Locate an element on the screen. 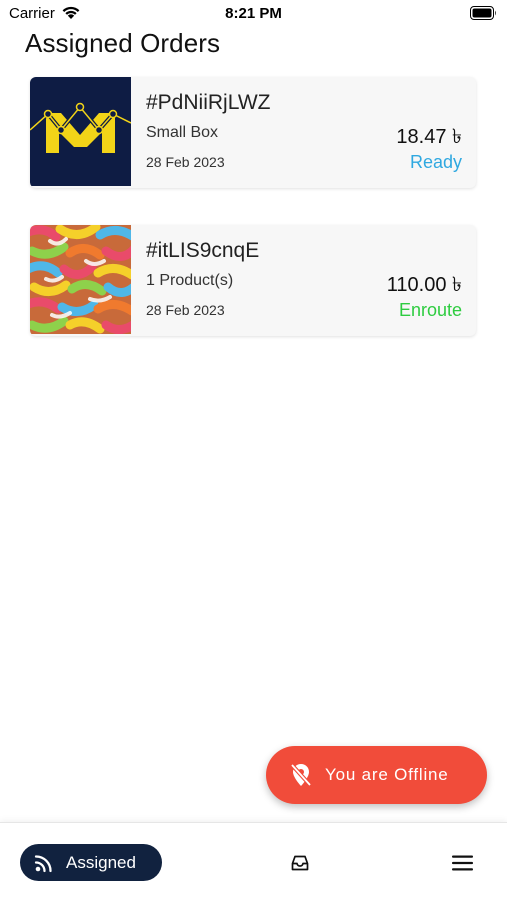 The width and height of the screenshot is (507, 900). bottom-navigation: Assigned is located at coordinates (253, 861).